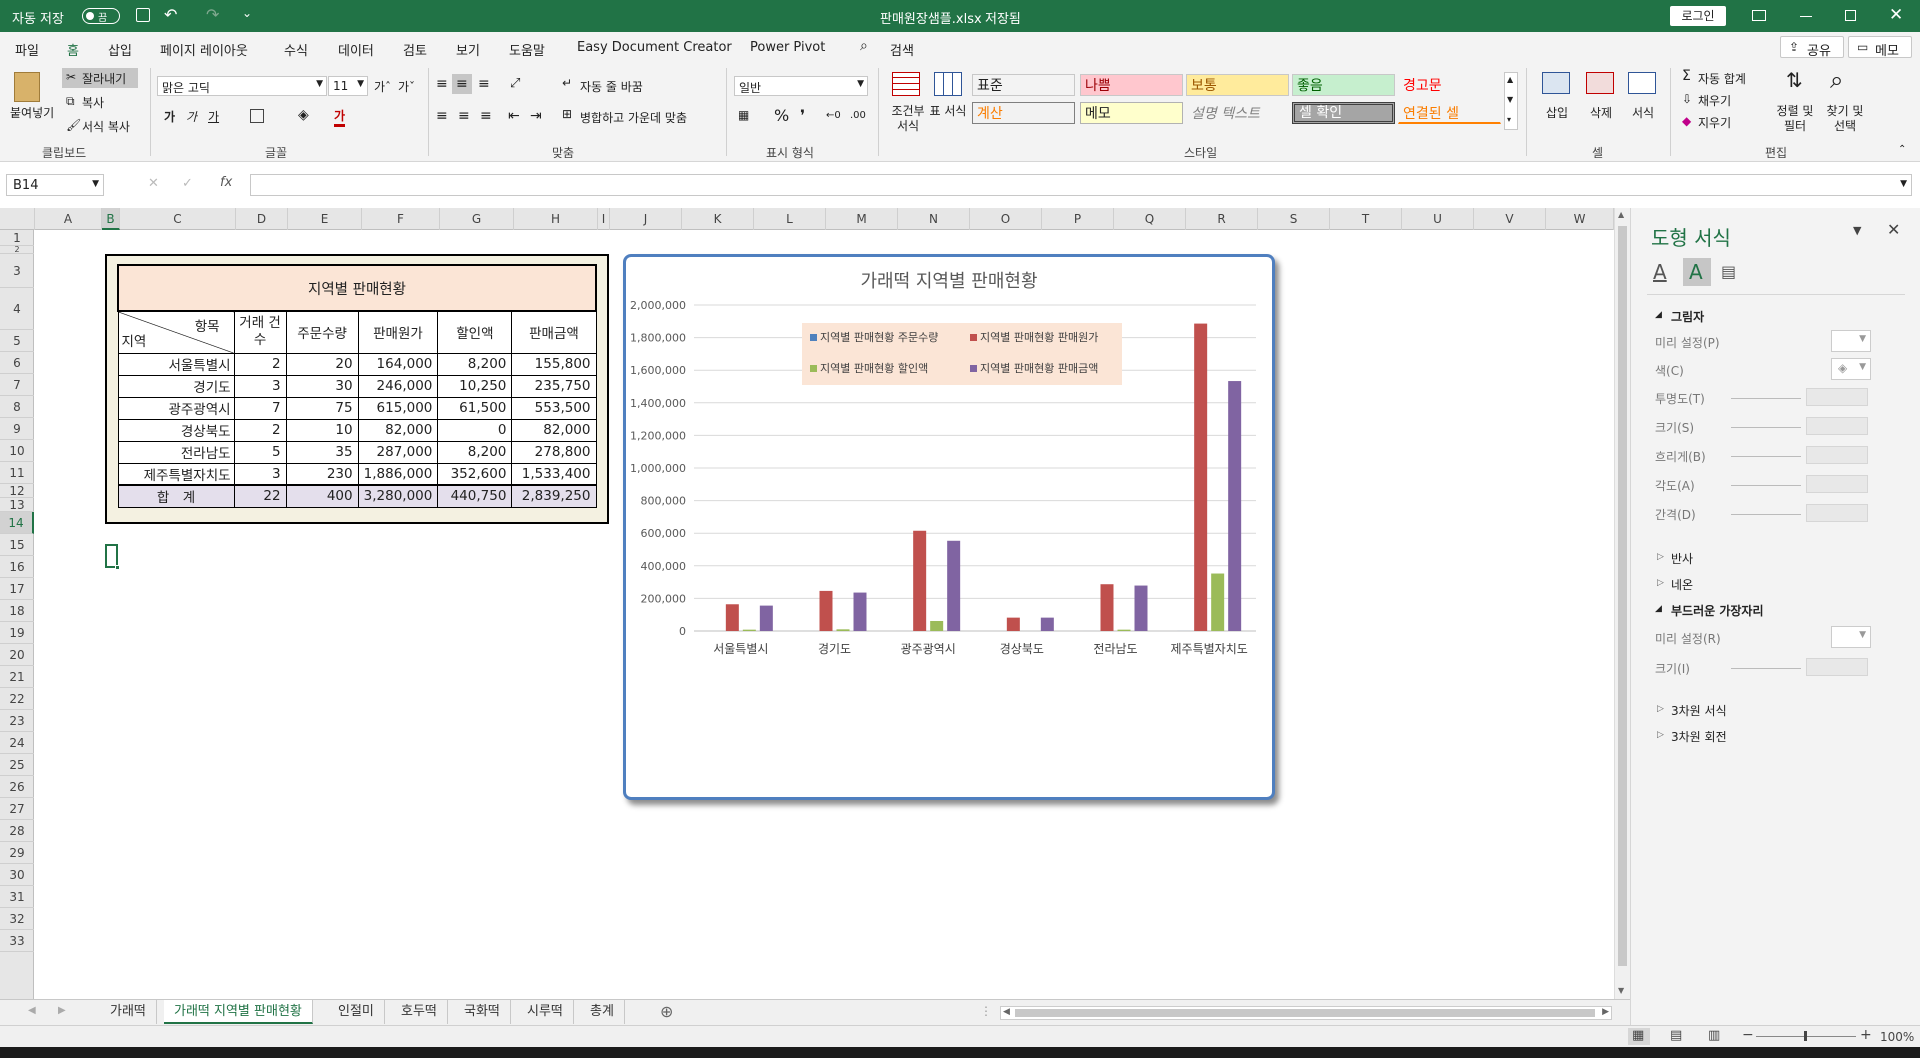  Describe the element at coordinates (1150, 219) in the screenshot. I see `column-header: Q` at that location.